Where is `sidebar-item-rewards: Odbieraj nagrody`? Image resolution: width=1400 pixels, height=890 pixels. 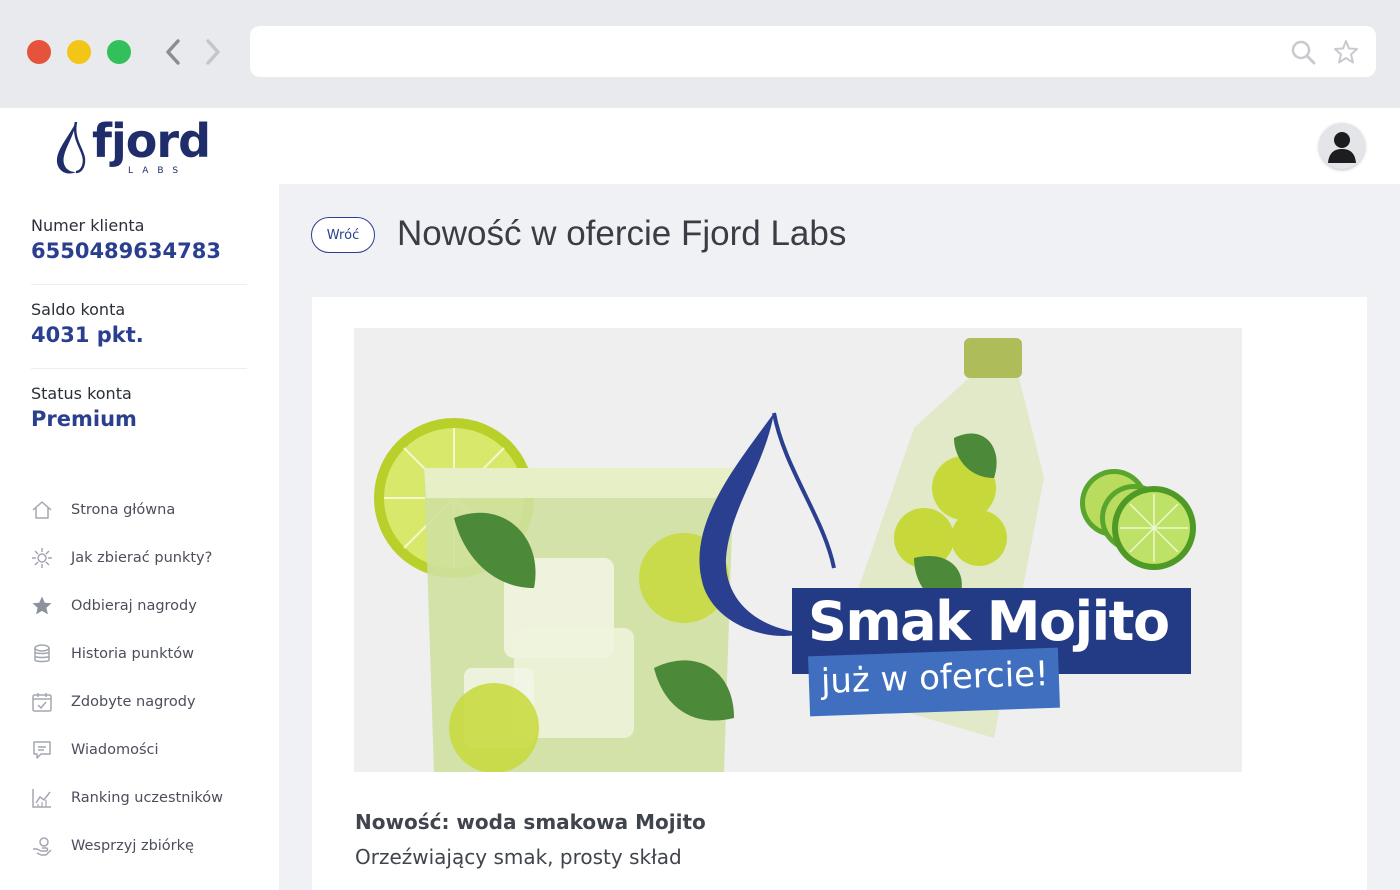
sidebar-item-rewards: Odbieraj nagrody is located at coordinates (150, 606).